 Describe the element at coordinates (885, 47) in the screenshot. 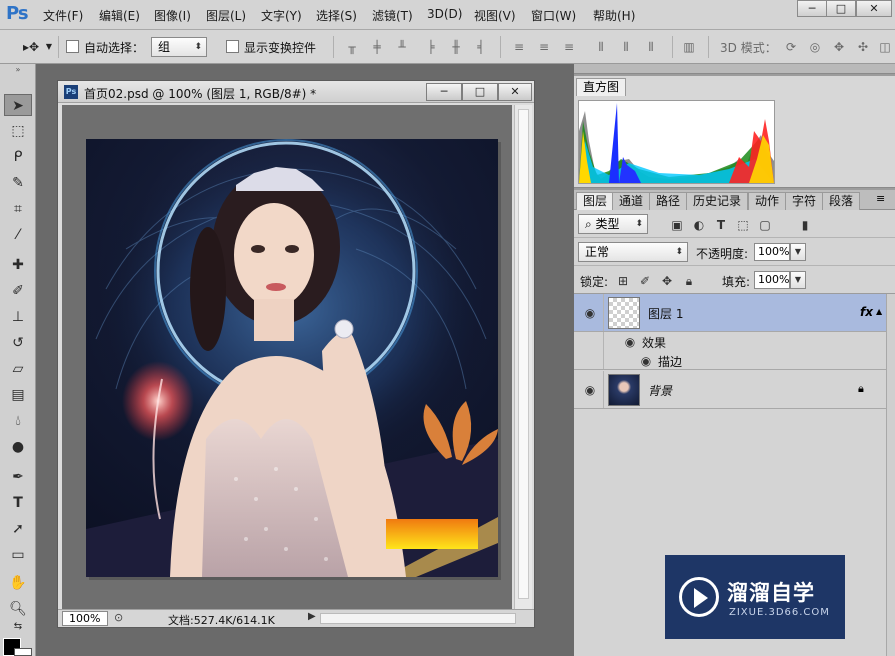

I see `scale-3d-icon: ◫` at that location.